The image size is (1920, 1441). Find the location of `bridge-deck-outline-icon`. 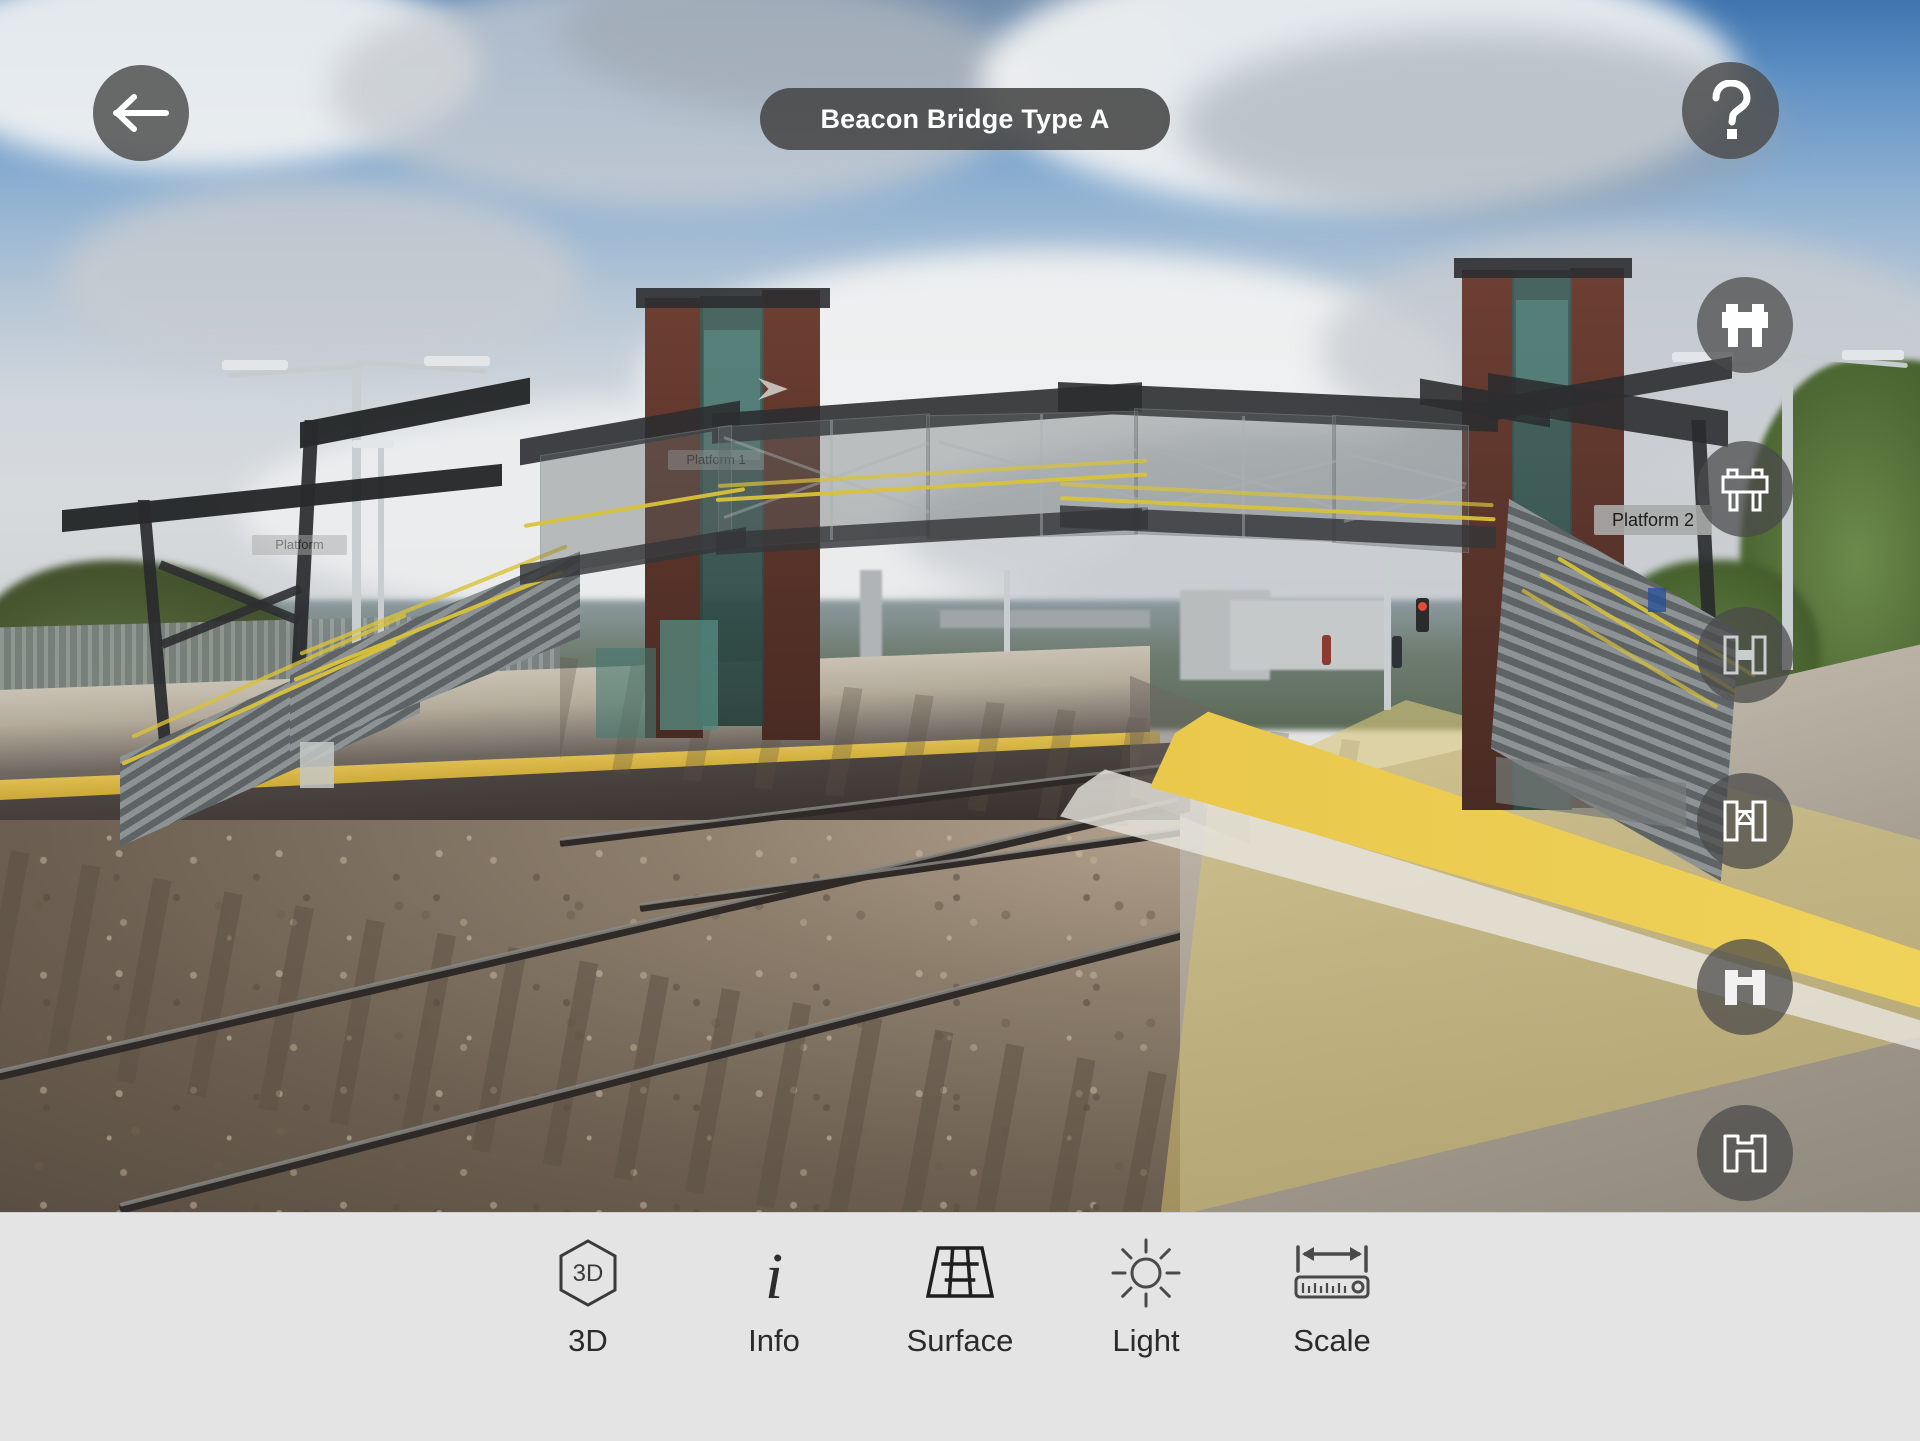

bridge-deck-outline-icon is located at coordinates (1745, 490).